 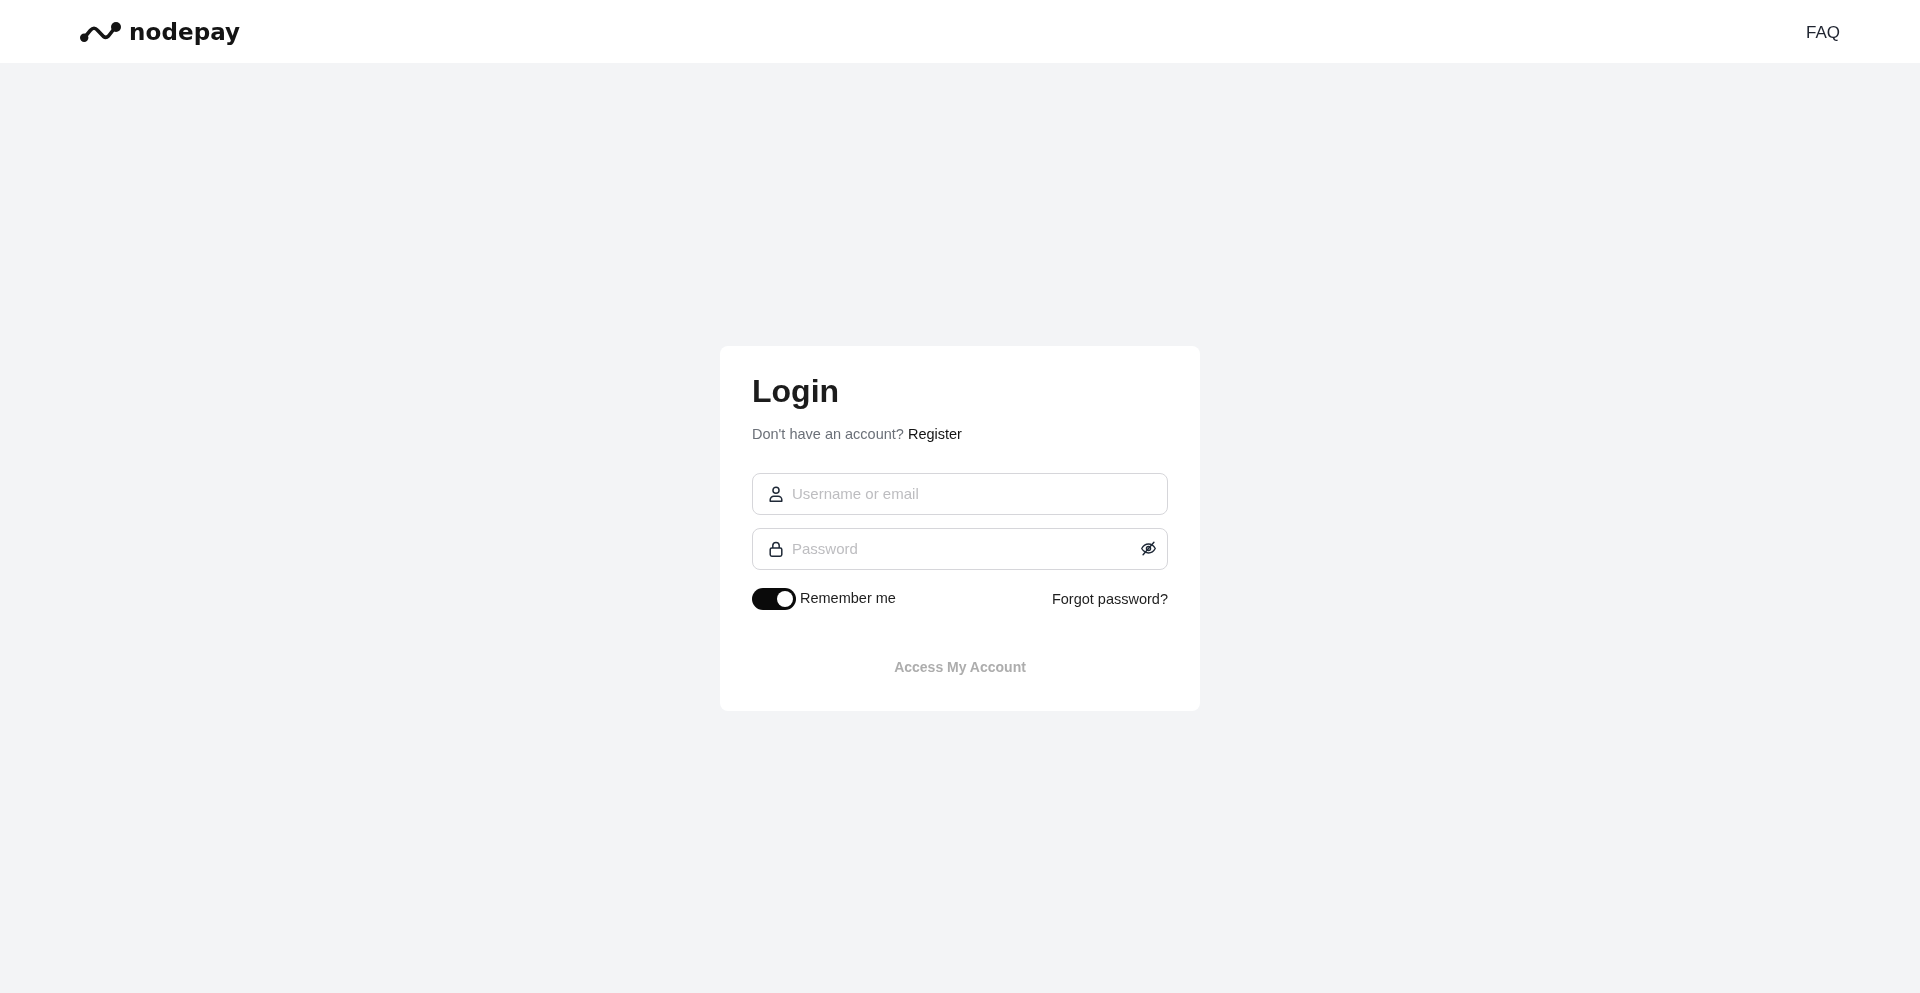 What do you see at coordinates (100, 31) in the screenshot?
I see `logo-icon` at bounding box center [100, 31].